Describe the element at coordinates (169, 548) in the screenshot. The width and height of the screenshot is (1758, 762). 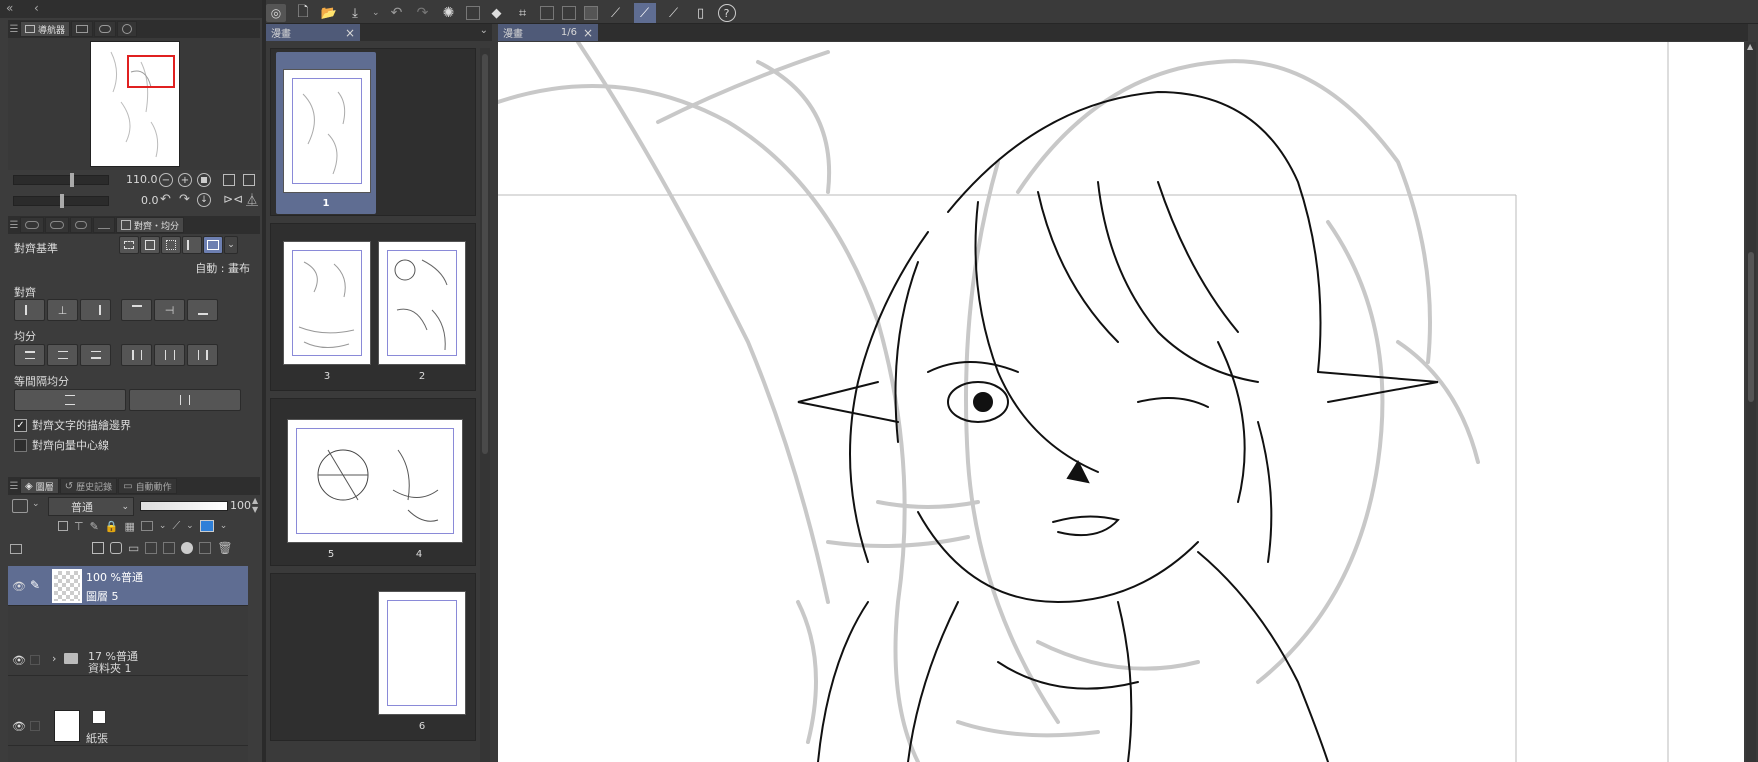
I see `merge-down-icon` at that location.